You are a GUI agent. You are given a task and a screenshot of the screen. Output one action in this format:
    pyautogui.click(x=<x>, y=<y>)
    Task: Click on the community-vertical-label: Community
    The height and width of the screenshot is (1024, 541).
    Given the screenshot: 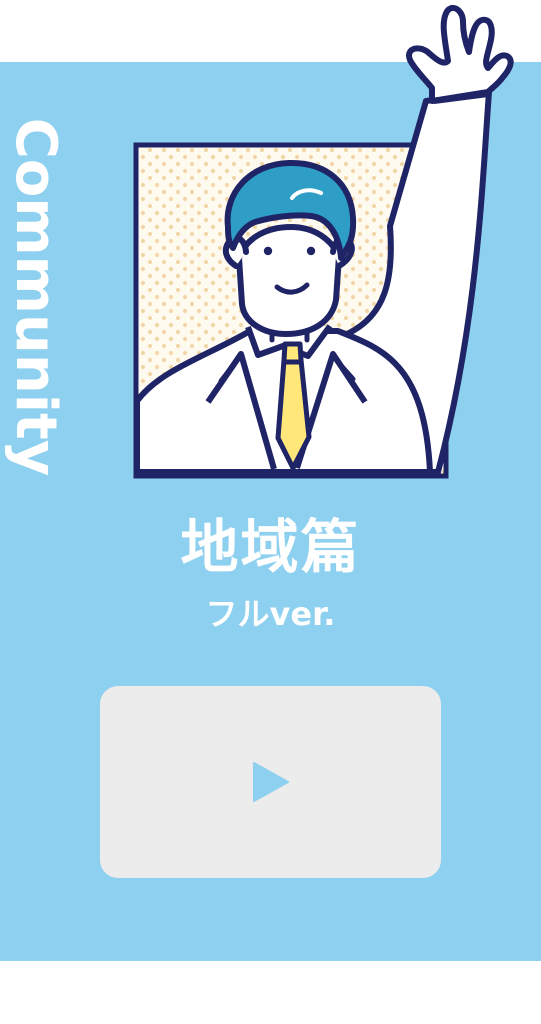 What is the action you would take?
    pyautogui.click(x=35, y=297)
    